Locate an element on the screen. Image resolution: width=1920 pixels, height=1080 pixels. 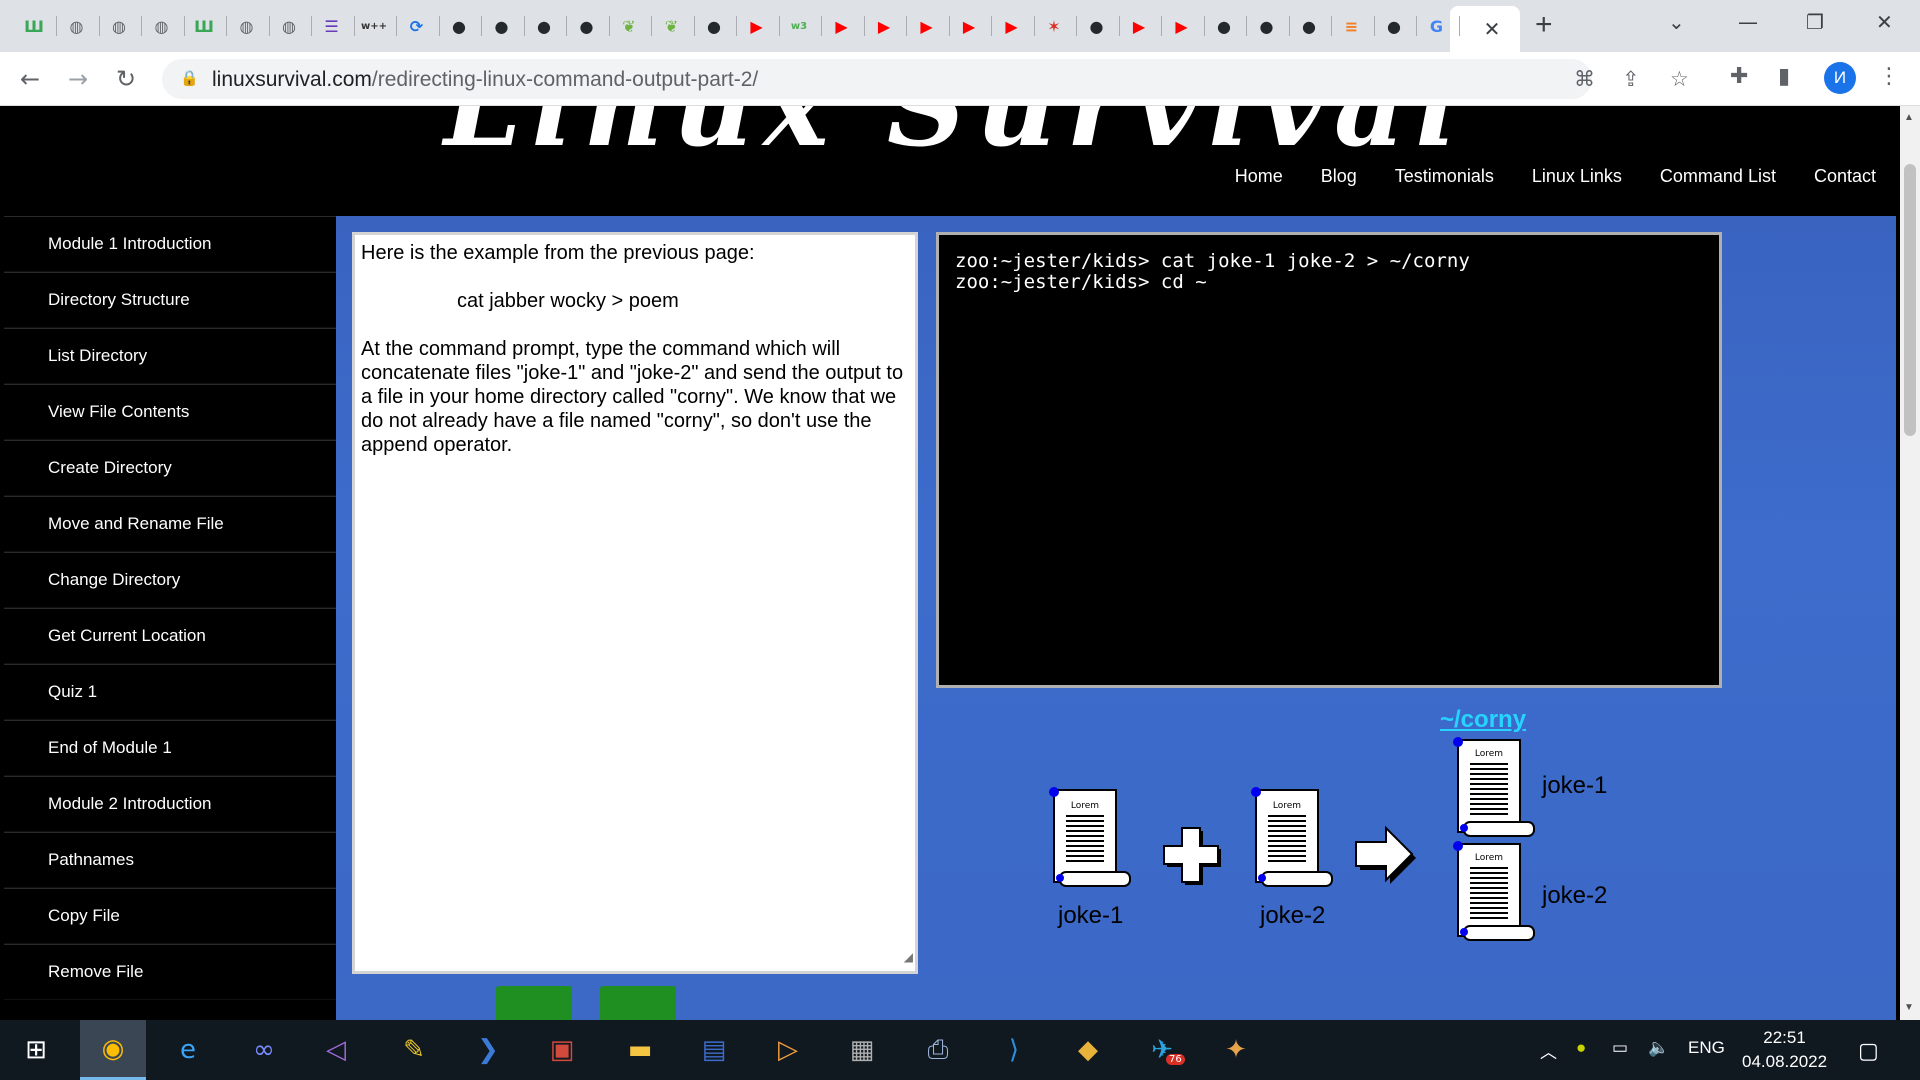
sidebar-item-remove-file: Remove File is located at coordinates (170, 972).